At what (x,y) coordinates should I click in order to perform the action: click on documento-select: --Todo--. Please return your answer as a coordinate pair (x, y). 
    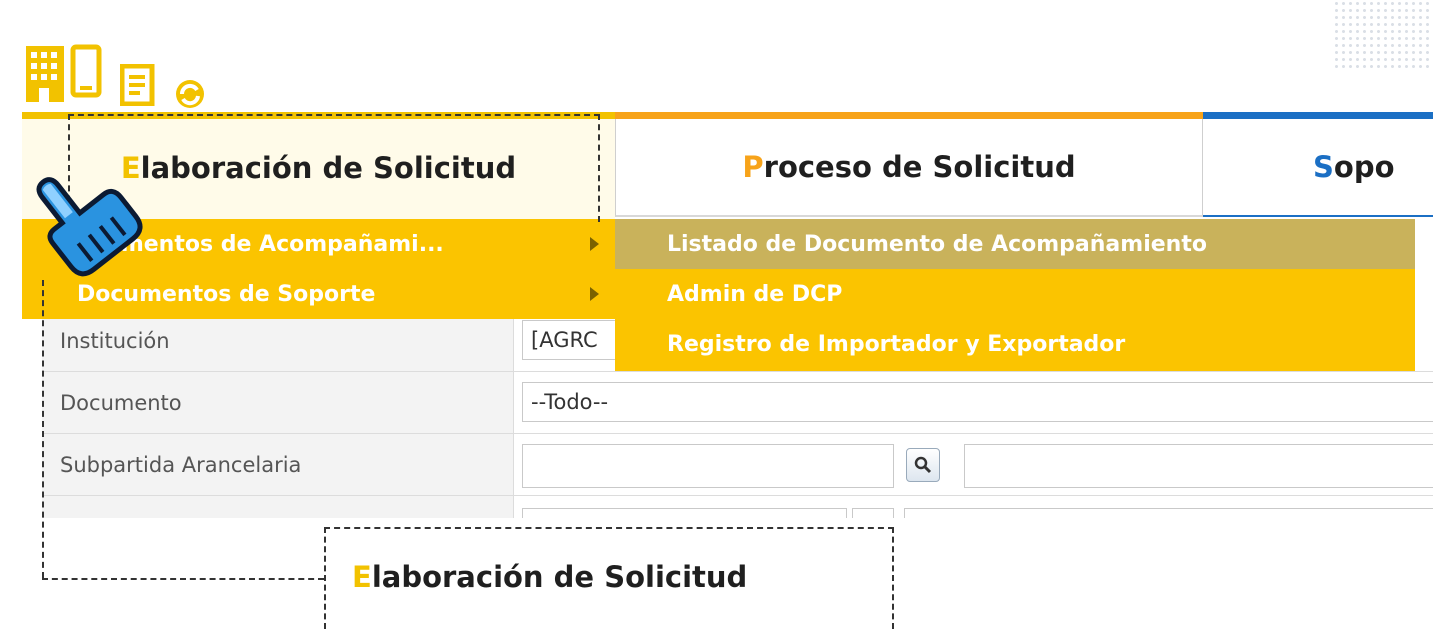
    Looking at the image, I should click on (977, 402).